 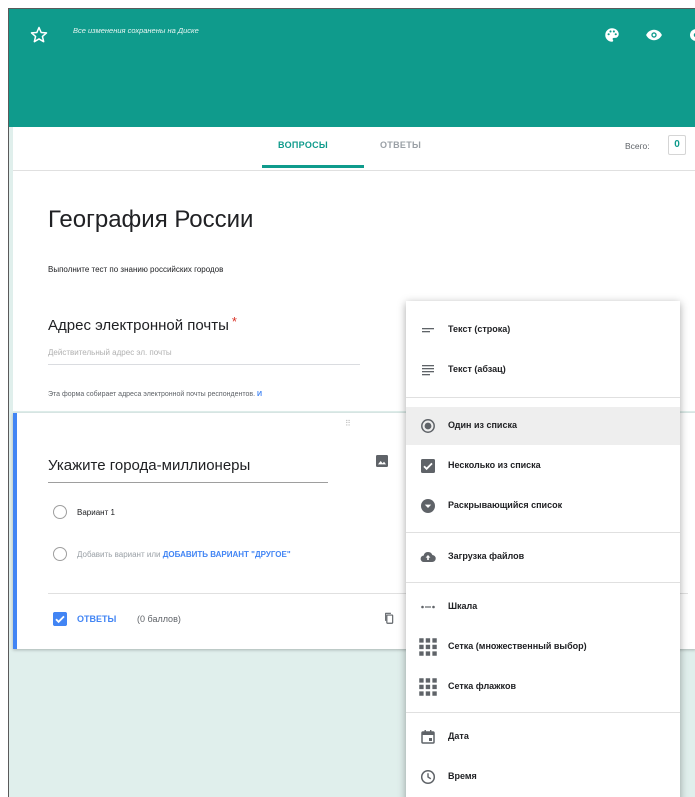 What do you see at coordinates (494, 465) in the screenshot?
I see `menu-item-label: Несколько из списка` at bounding box center [494, 465].